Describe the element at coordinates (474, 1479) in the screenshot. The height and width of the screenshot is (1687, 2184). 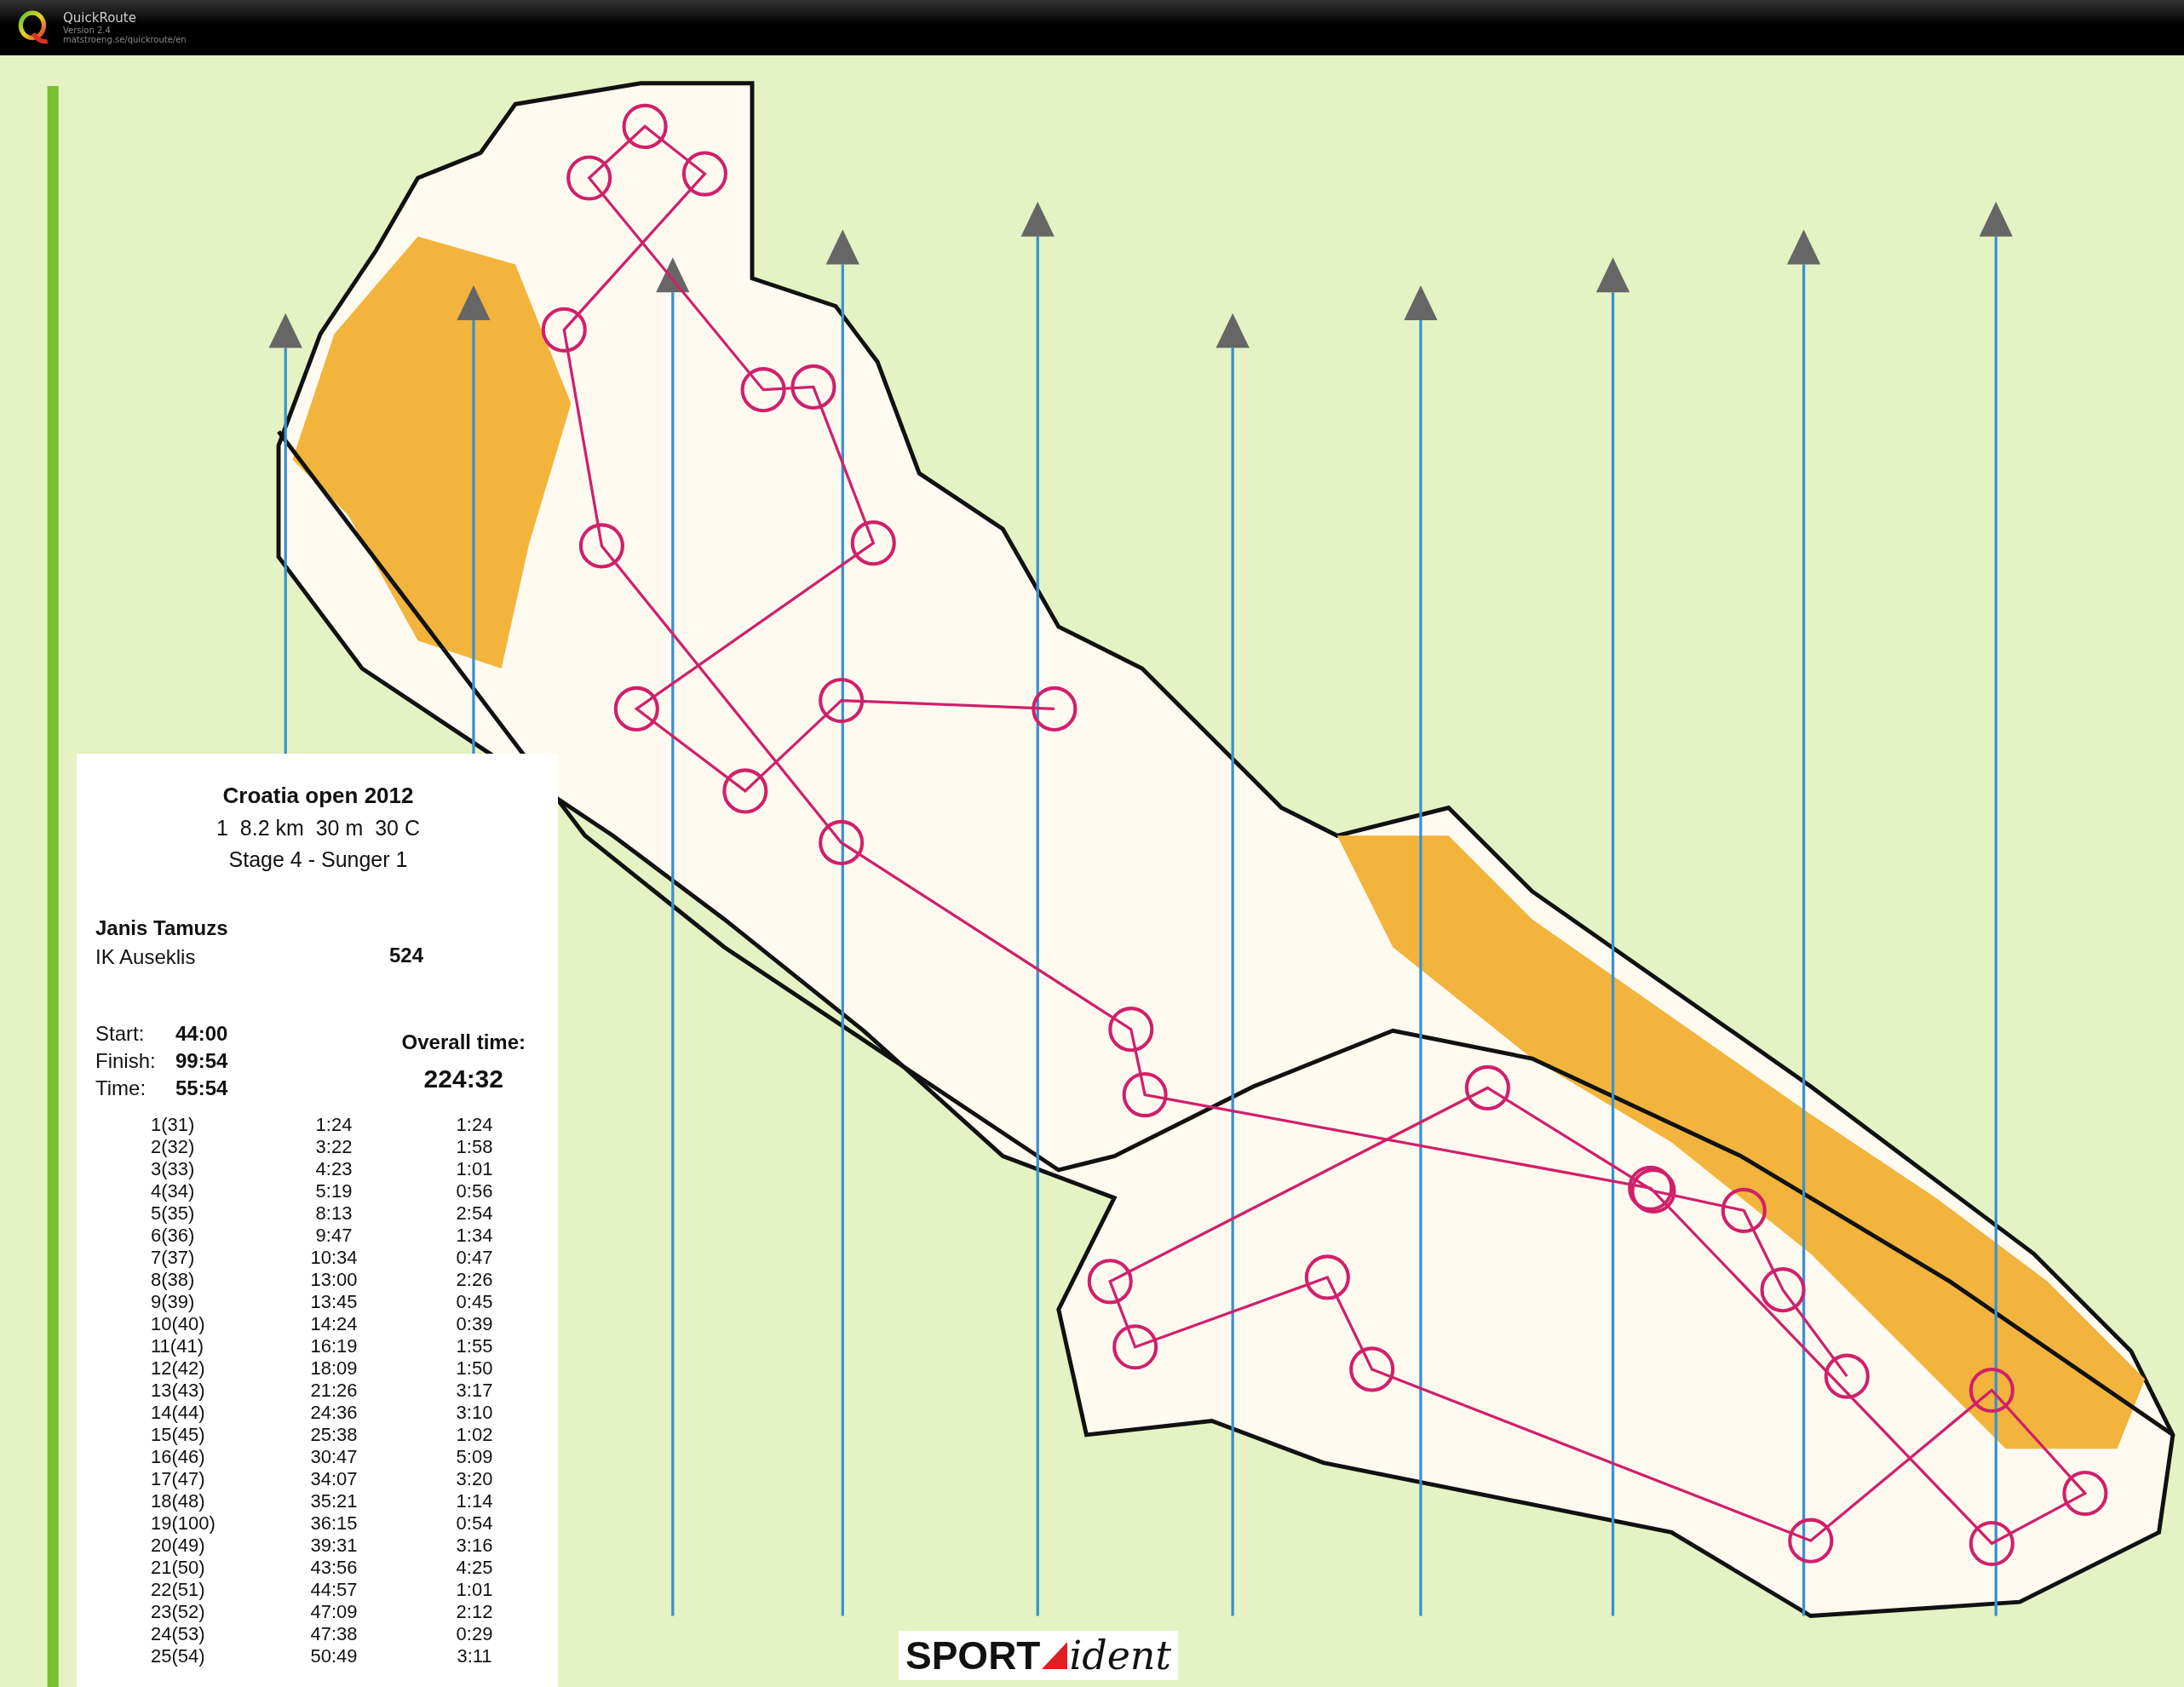
I see `leg-time-cell-text: 3:20` at that location.